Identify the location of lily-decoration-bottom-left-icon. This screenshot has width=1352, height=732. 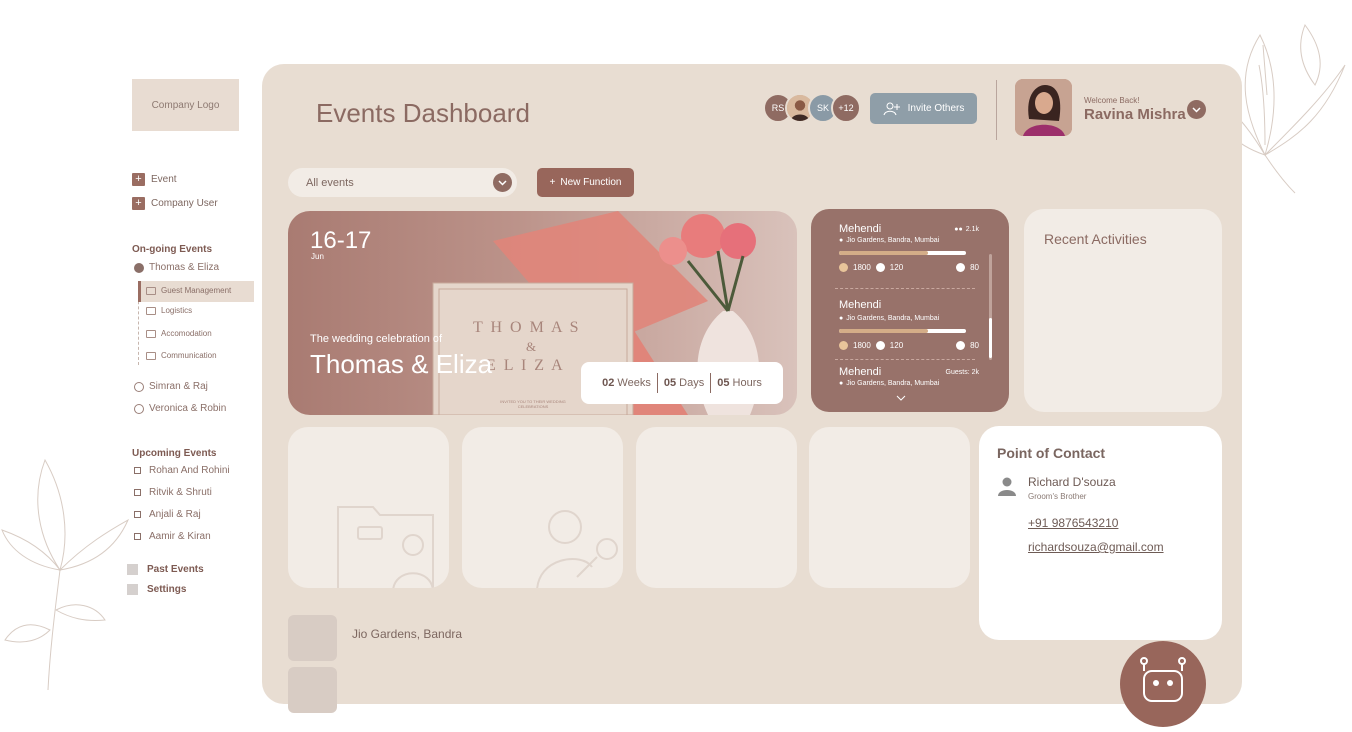
(65, 574).